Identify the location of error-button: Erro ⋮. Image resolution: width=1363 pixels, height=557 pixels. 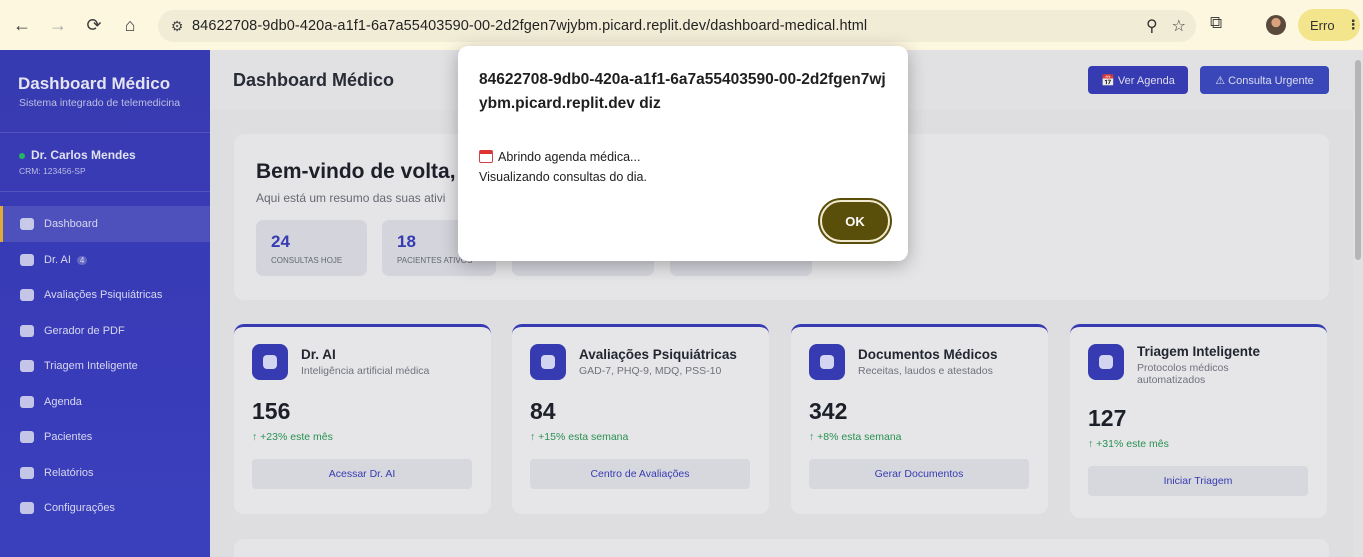
(1329, 25).